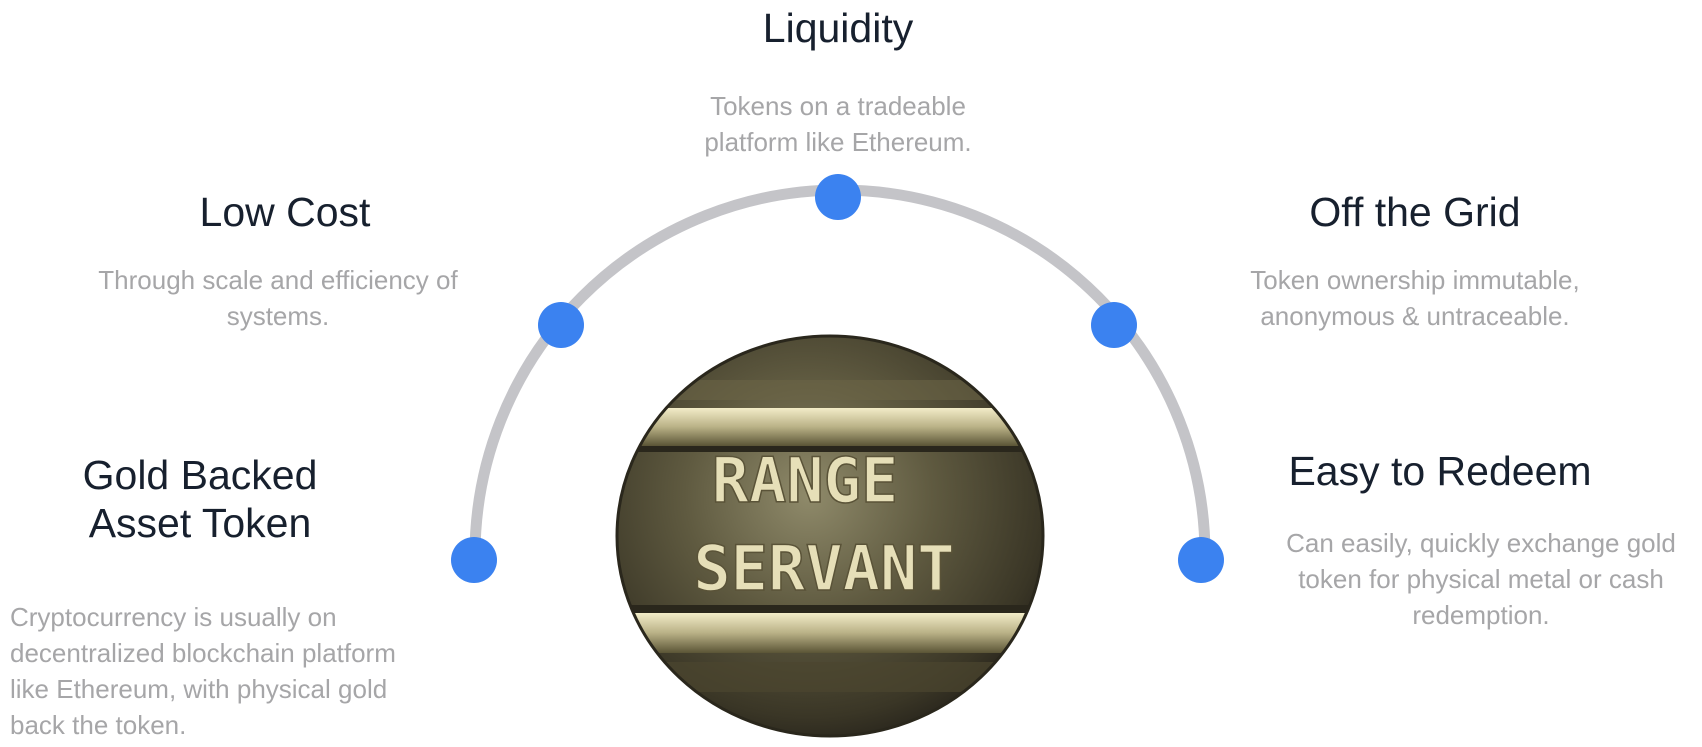 The height and width of the screenshot is (747, 1702). I want to click on node-easy-to-redeem, so click(1201, 560).